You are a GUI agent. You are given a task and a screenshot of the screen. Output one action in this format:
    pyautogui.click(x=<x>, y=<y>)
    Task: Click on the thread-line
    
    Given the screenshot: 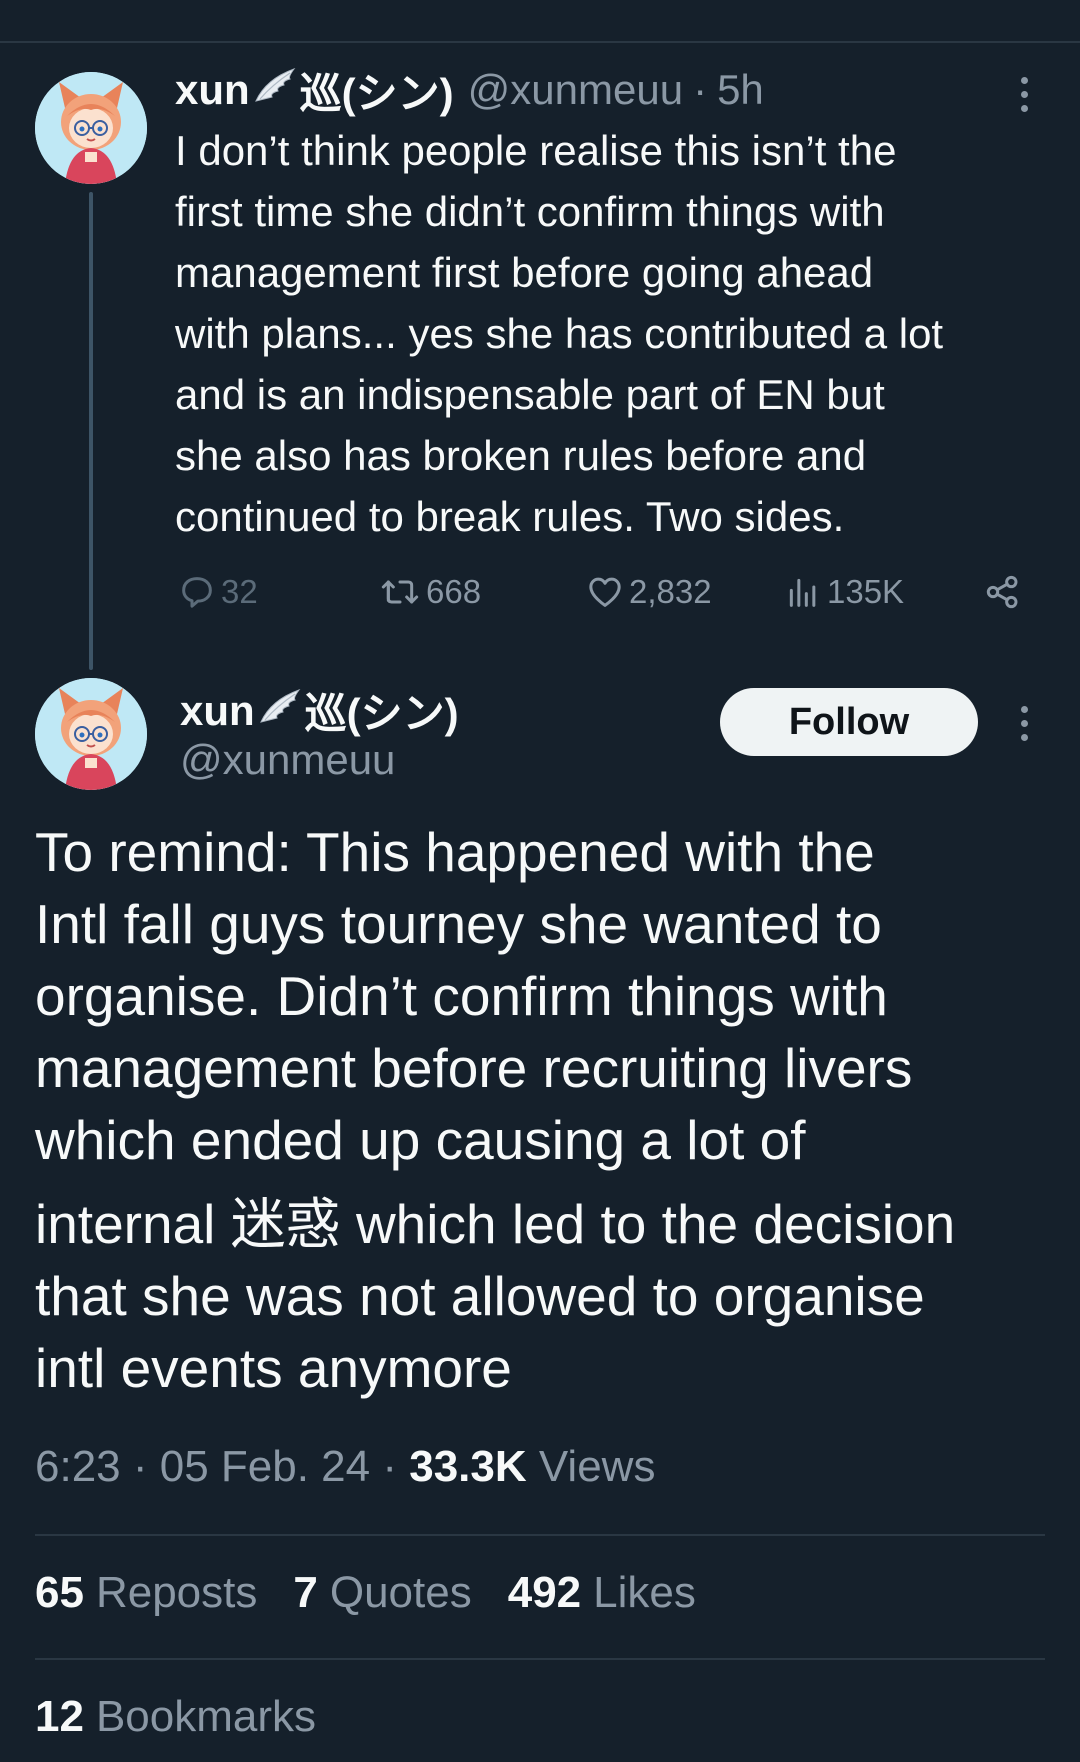 What is the action you would take?
    pyautogui.click(x=91, y=431)
    